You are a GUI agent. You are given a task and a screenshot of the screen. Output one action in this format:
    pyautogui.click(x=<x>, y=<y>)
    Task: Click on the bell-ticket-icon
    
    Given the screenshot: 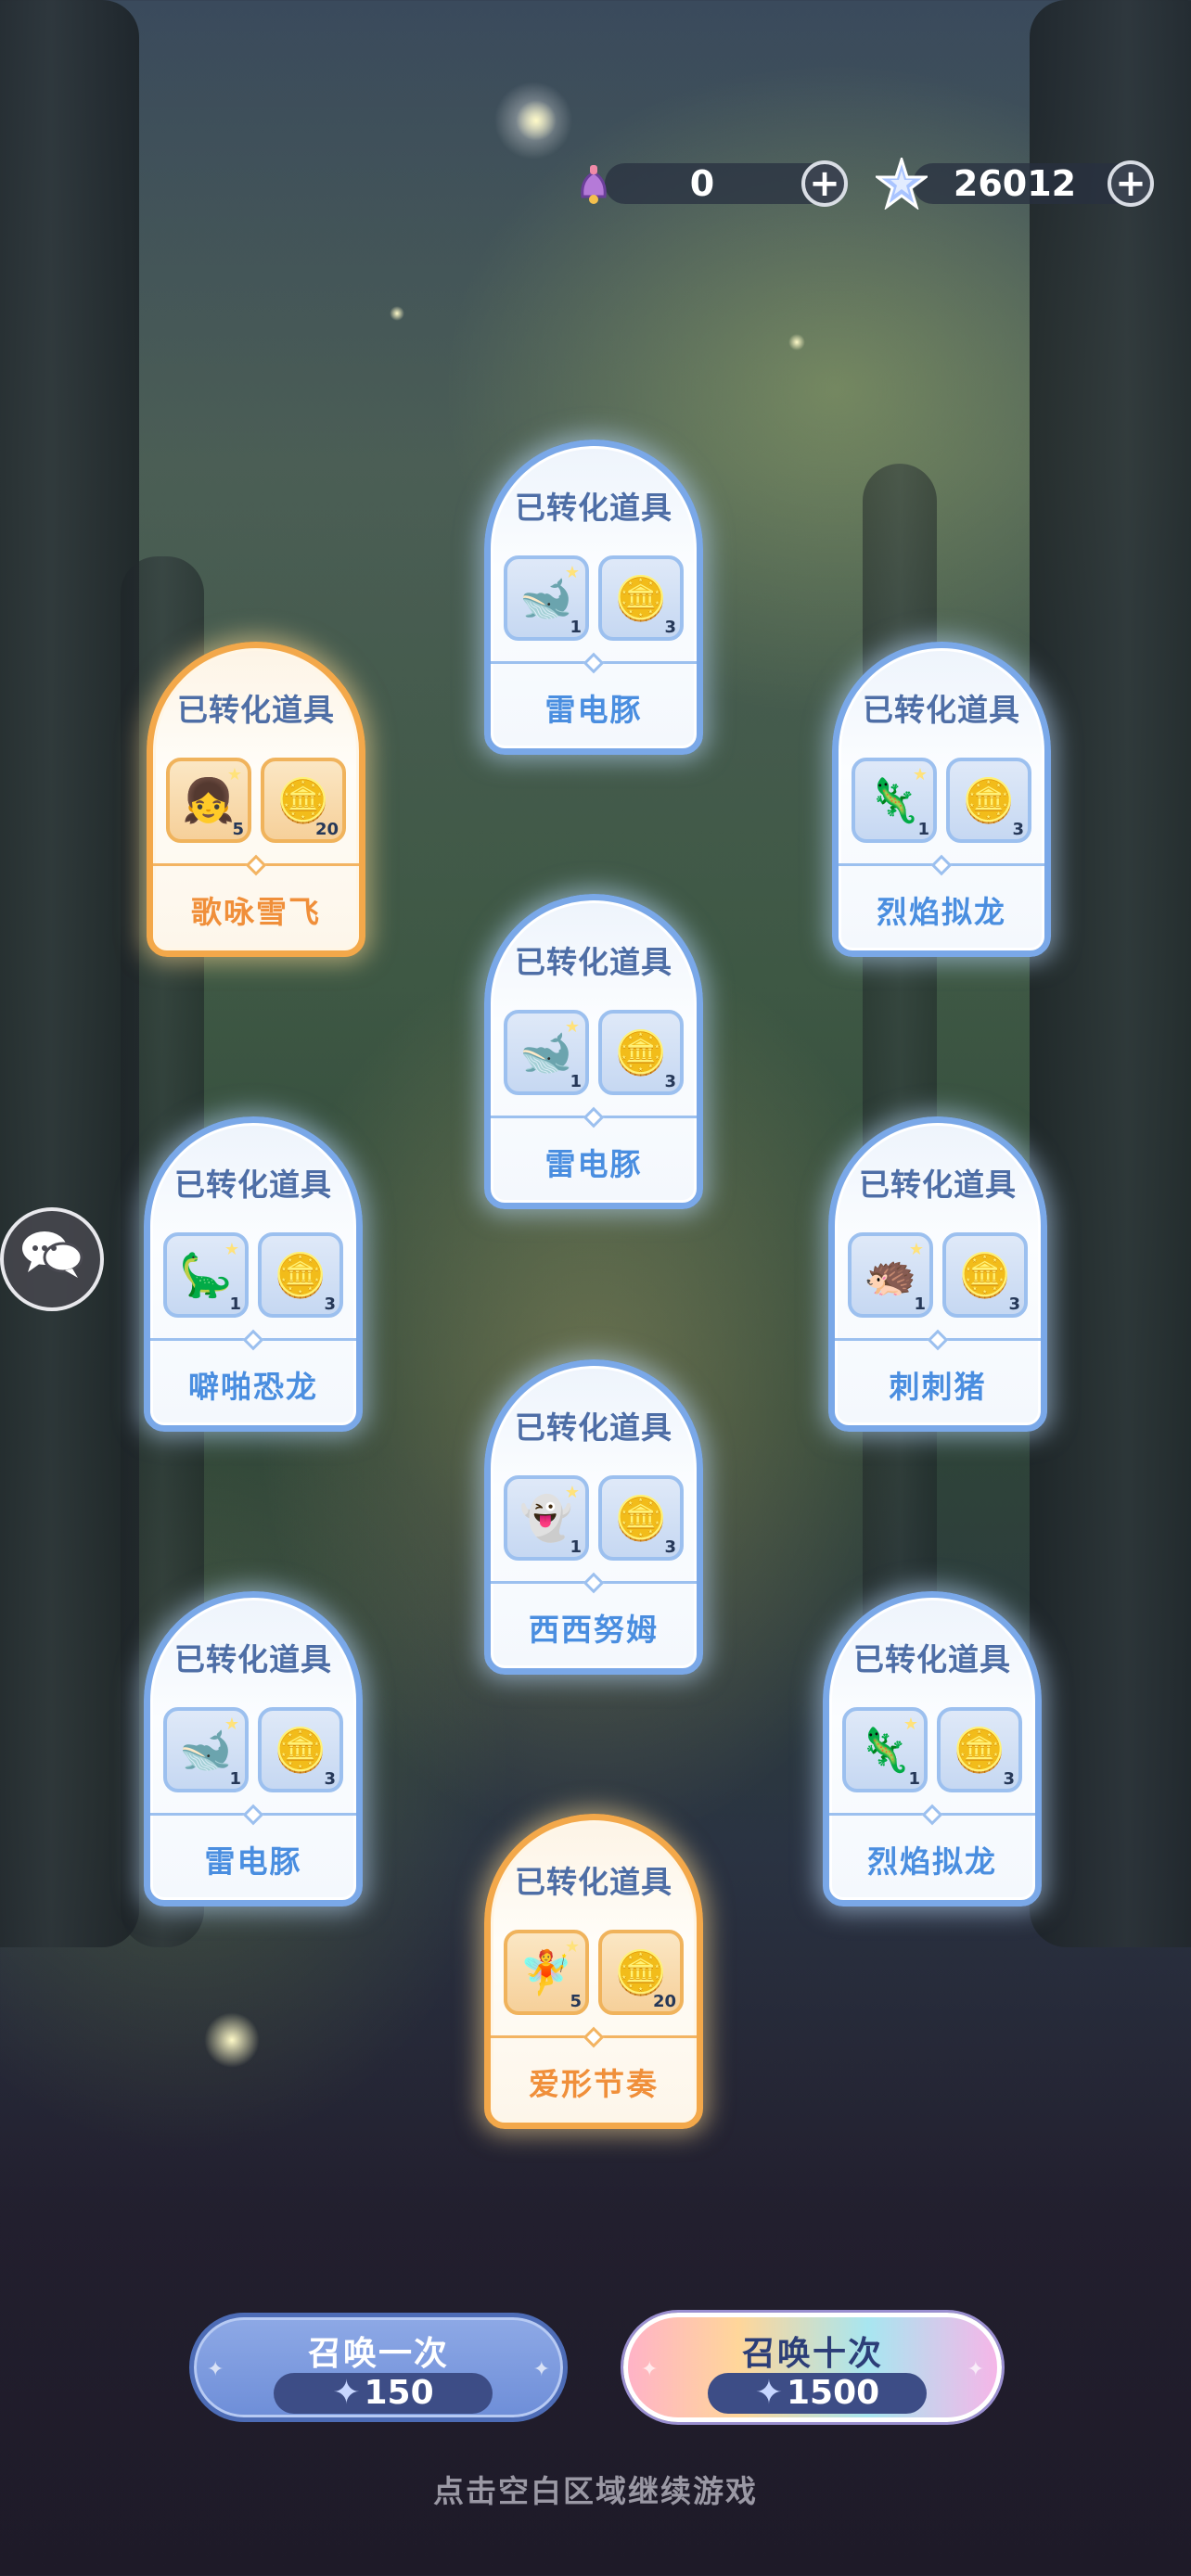 What is the action you would take?
    pyautogui.click(x=594, y=184)
    